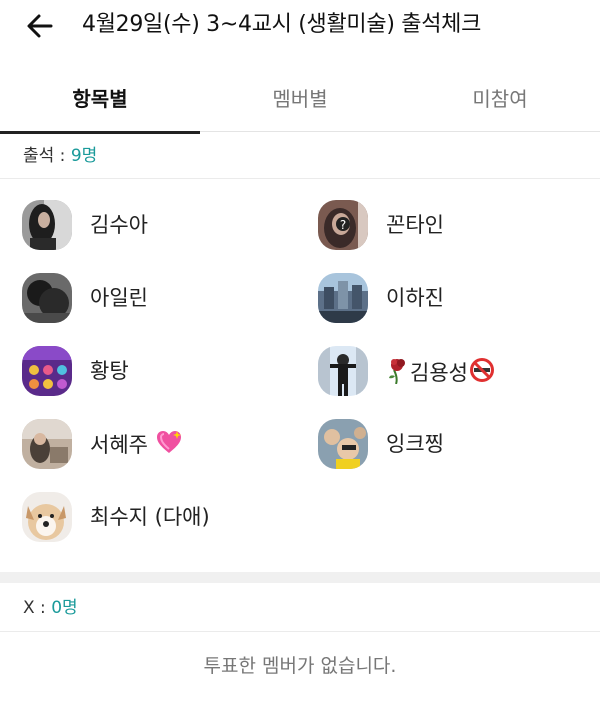 The width and height of the screenshot is (600, 713). Describe the element at coordinates (482, 374) in the screenshot. I see `no-smoking-icon` at that location.